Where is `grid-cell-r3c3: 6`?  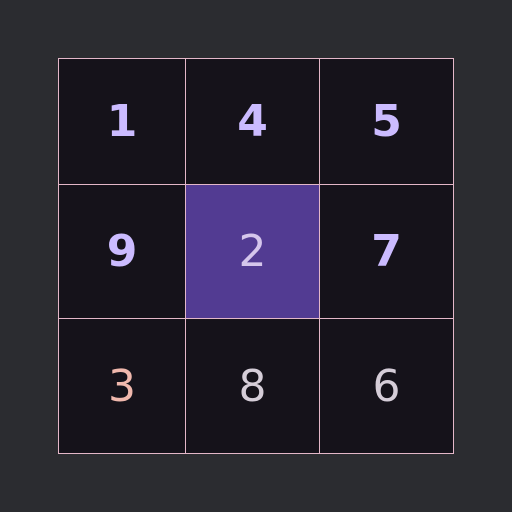
grid-cell-r3c3: 6 is located at coordinates (386, 386).